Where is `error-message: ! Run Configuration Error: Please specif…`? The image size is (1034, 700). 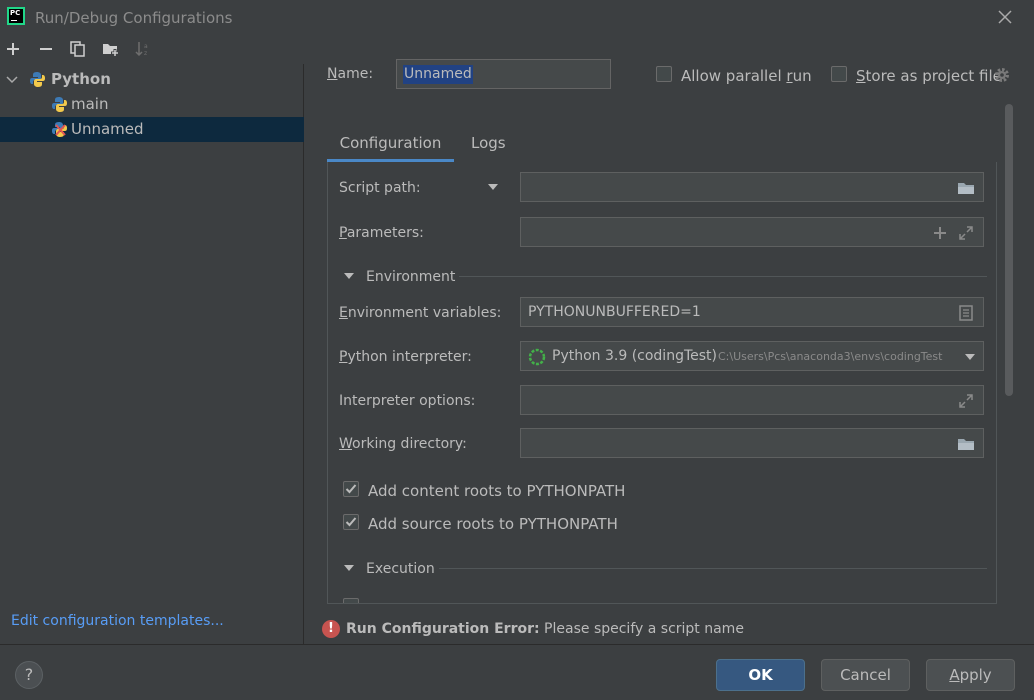 error-message: ! Run Configuration Error: Please specif… is located at coordinates (572, 631).